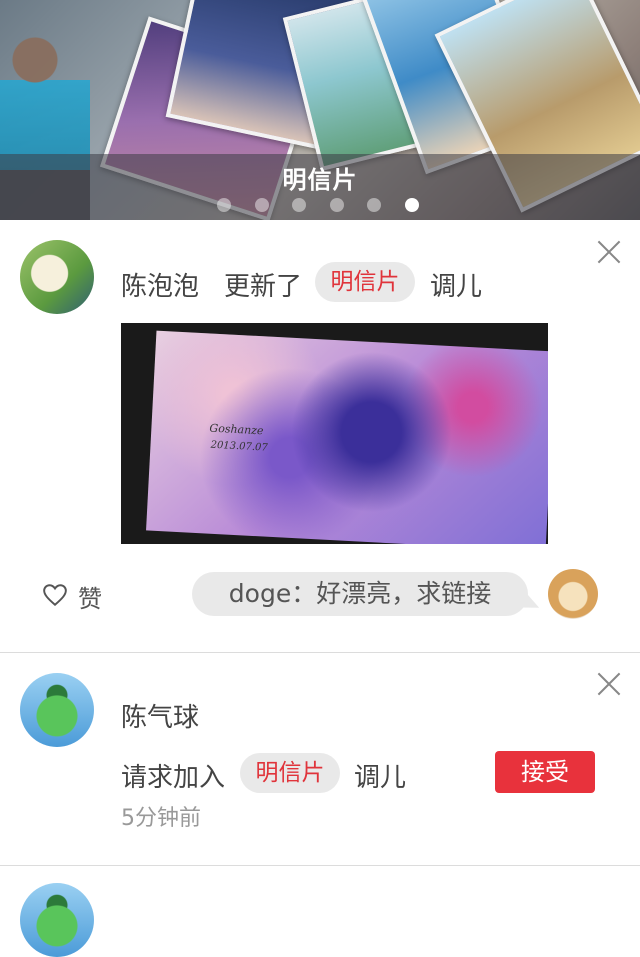 The width and height of the screenshot is (640, 957). Describe the element at coordinates (160, 715) in the screenshot. I see `user-name: 陈气球` at that location.